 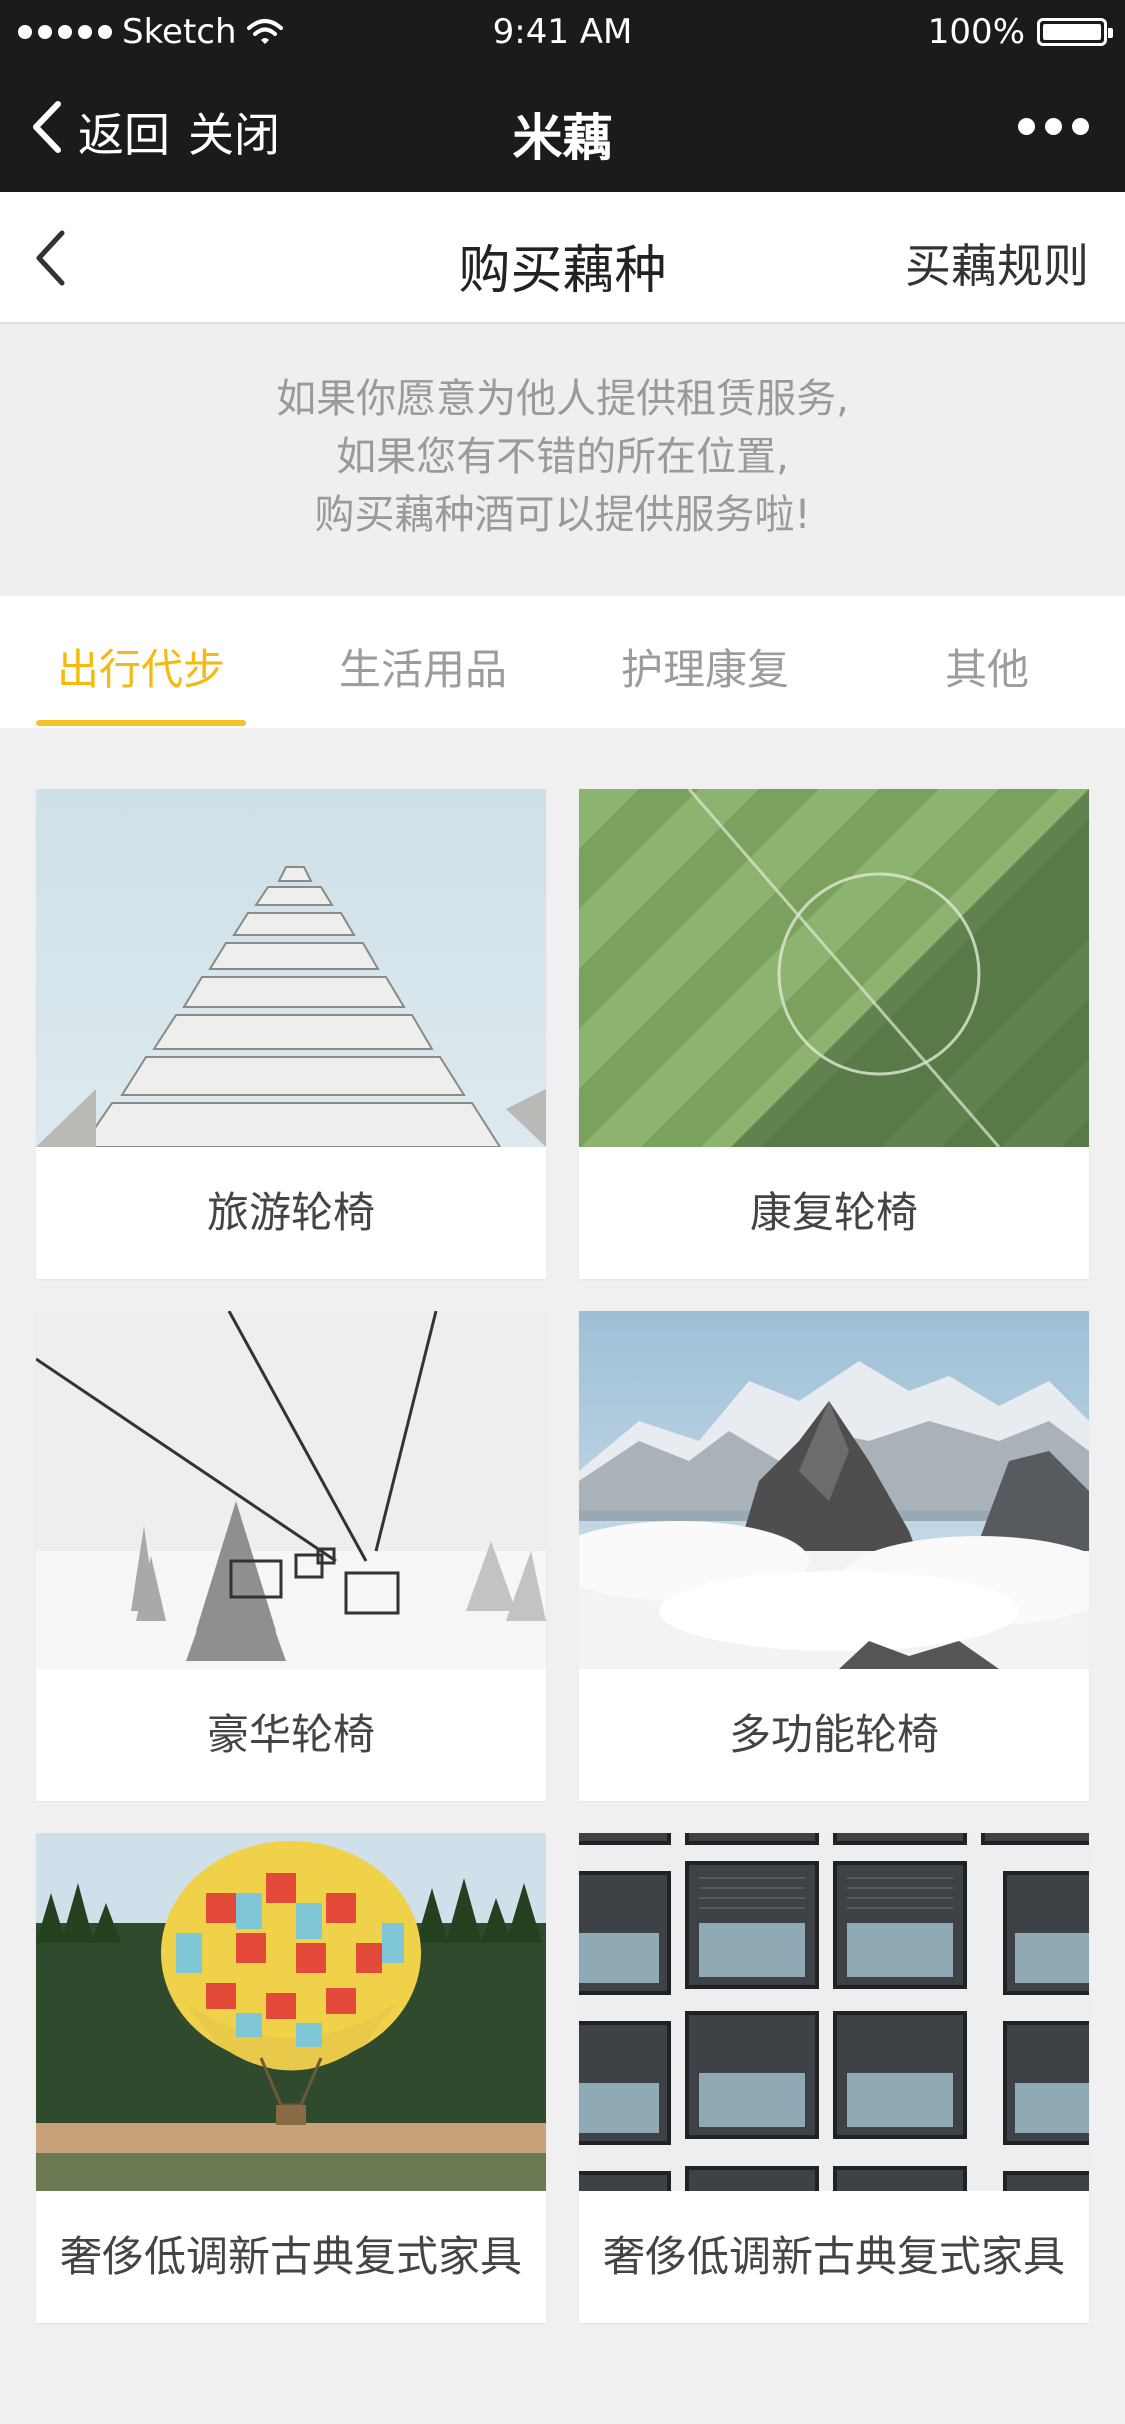 What do you see at coordinates (834, 968) in the screenshot?
I see `product-image-field` at bounding box center [834, 968].